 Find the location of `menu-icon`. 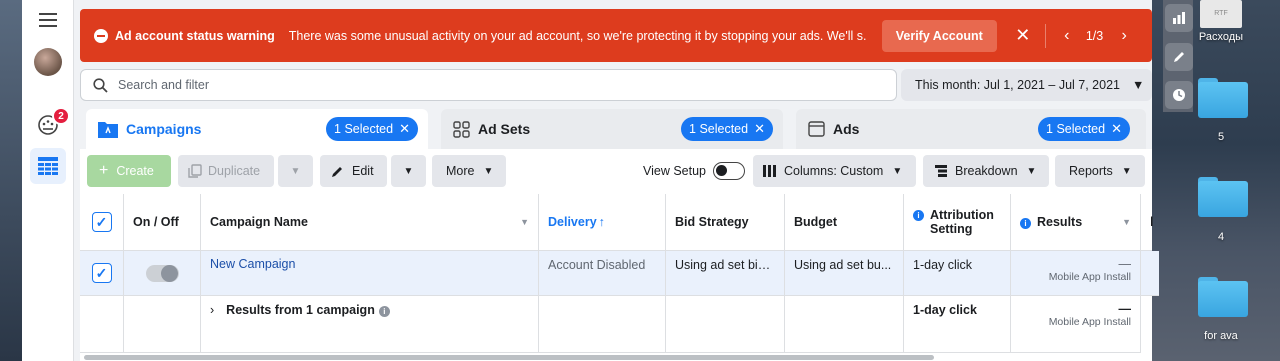

menu-icon is located at coordinates (48, 20).